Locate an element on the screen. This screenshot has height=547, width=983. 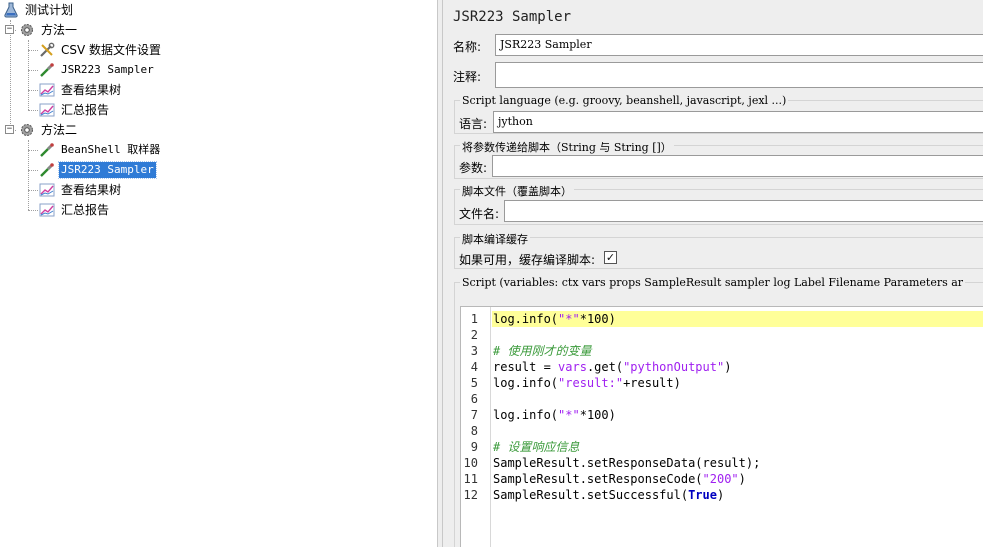
tree-node-thread-group-2: 方法二 is located at coordinates (48, 130).